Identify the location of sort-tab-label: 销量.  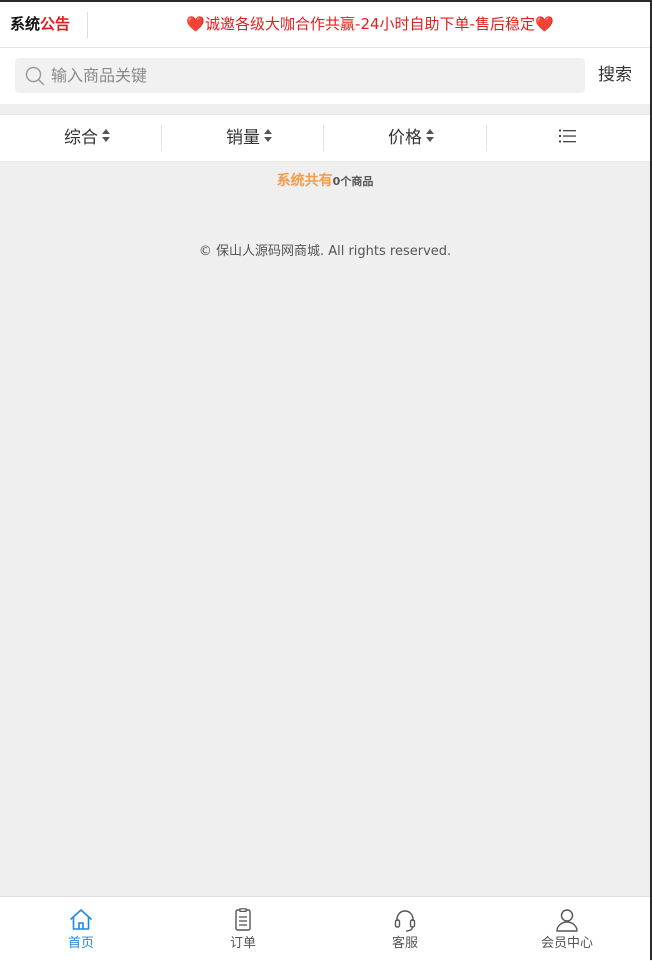
(243, 138).